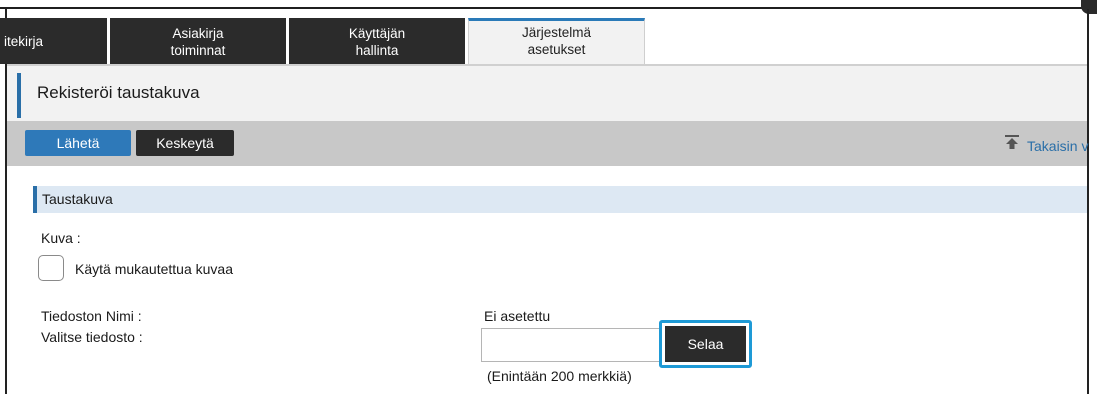 This screenshot has width=1097, height=394. I want to click on custom-image-checkbox-label: Käytä mukautettua kuvaa, so click(154, 269).